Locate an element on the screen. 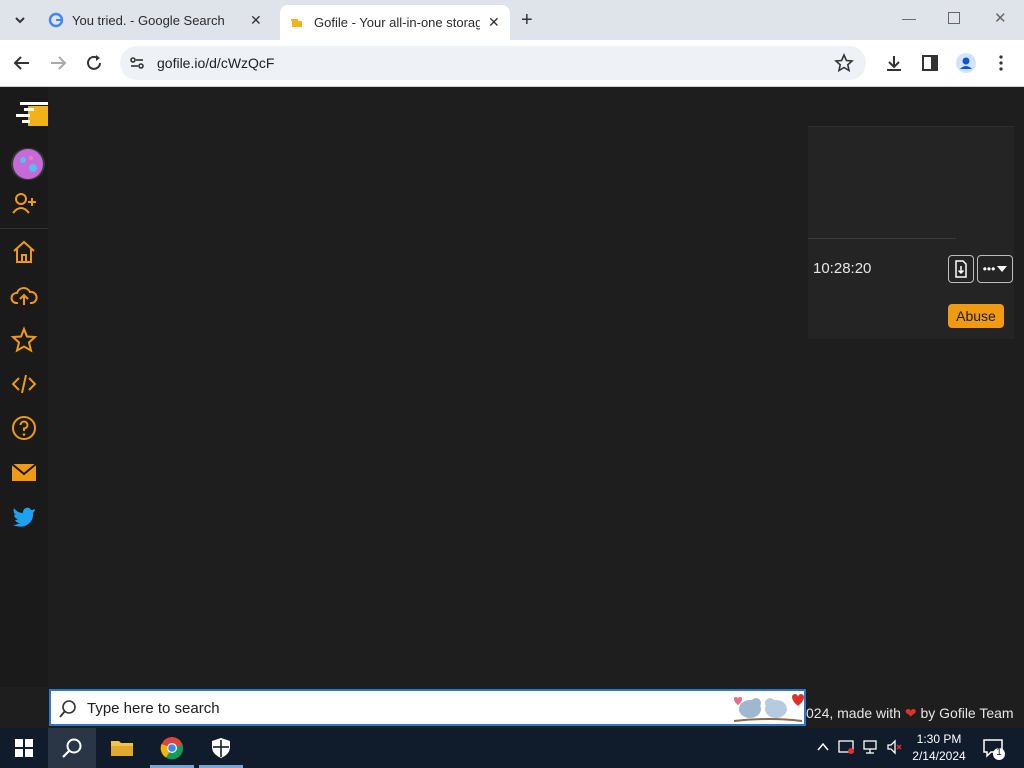  volume-muted-icon is located at coordinates (895, 747).